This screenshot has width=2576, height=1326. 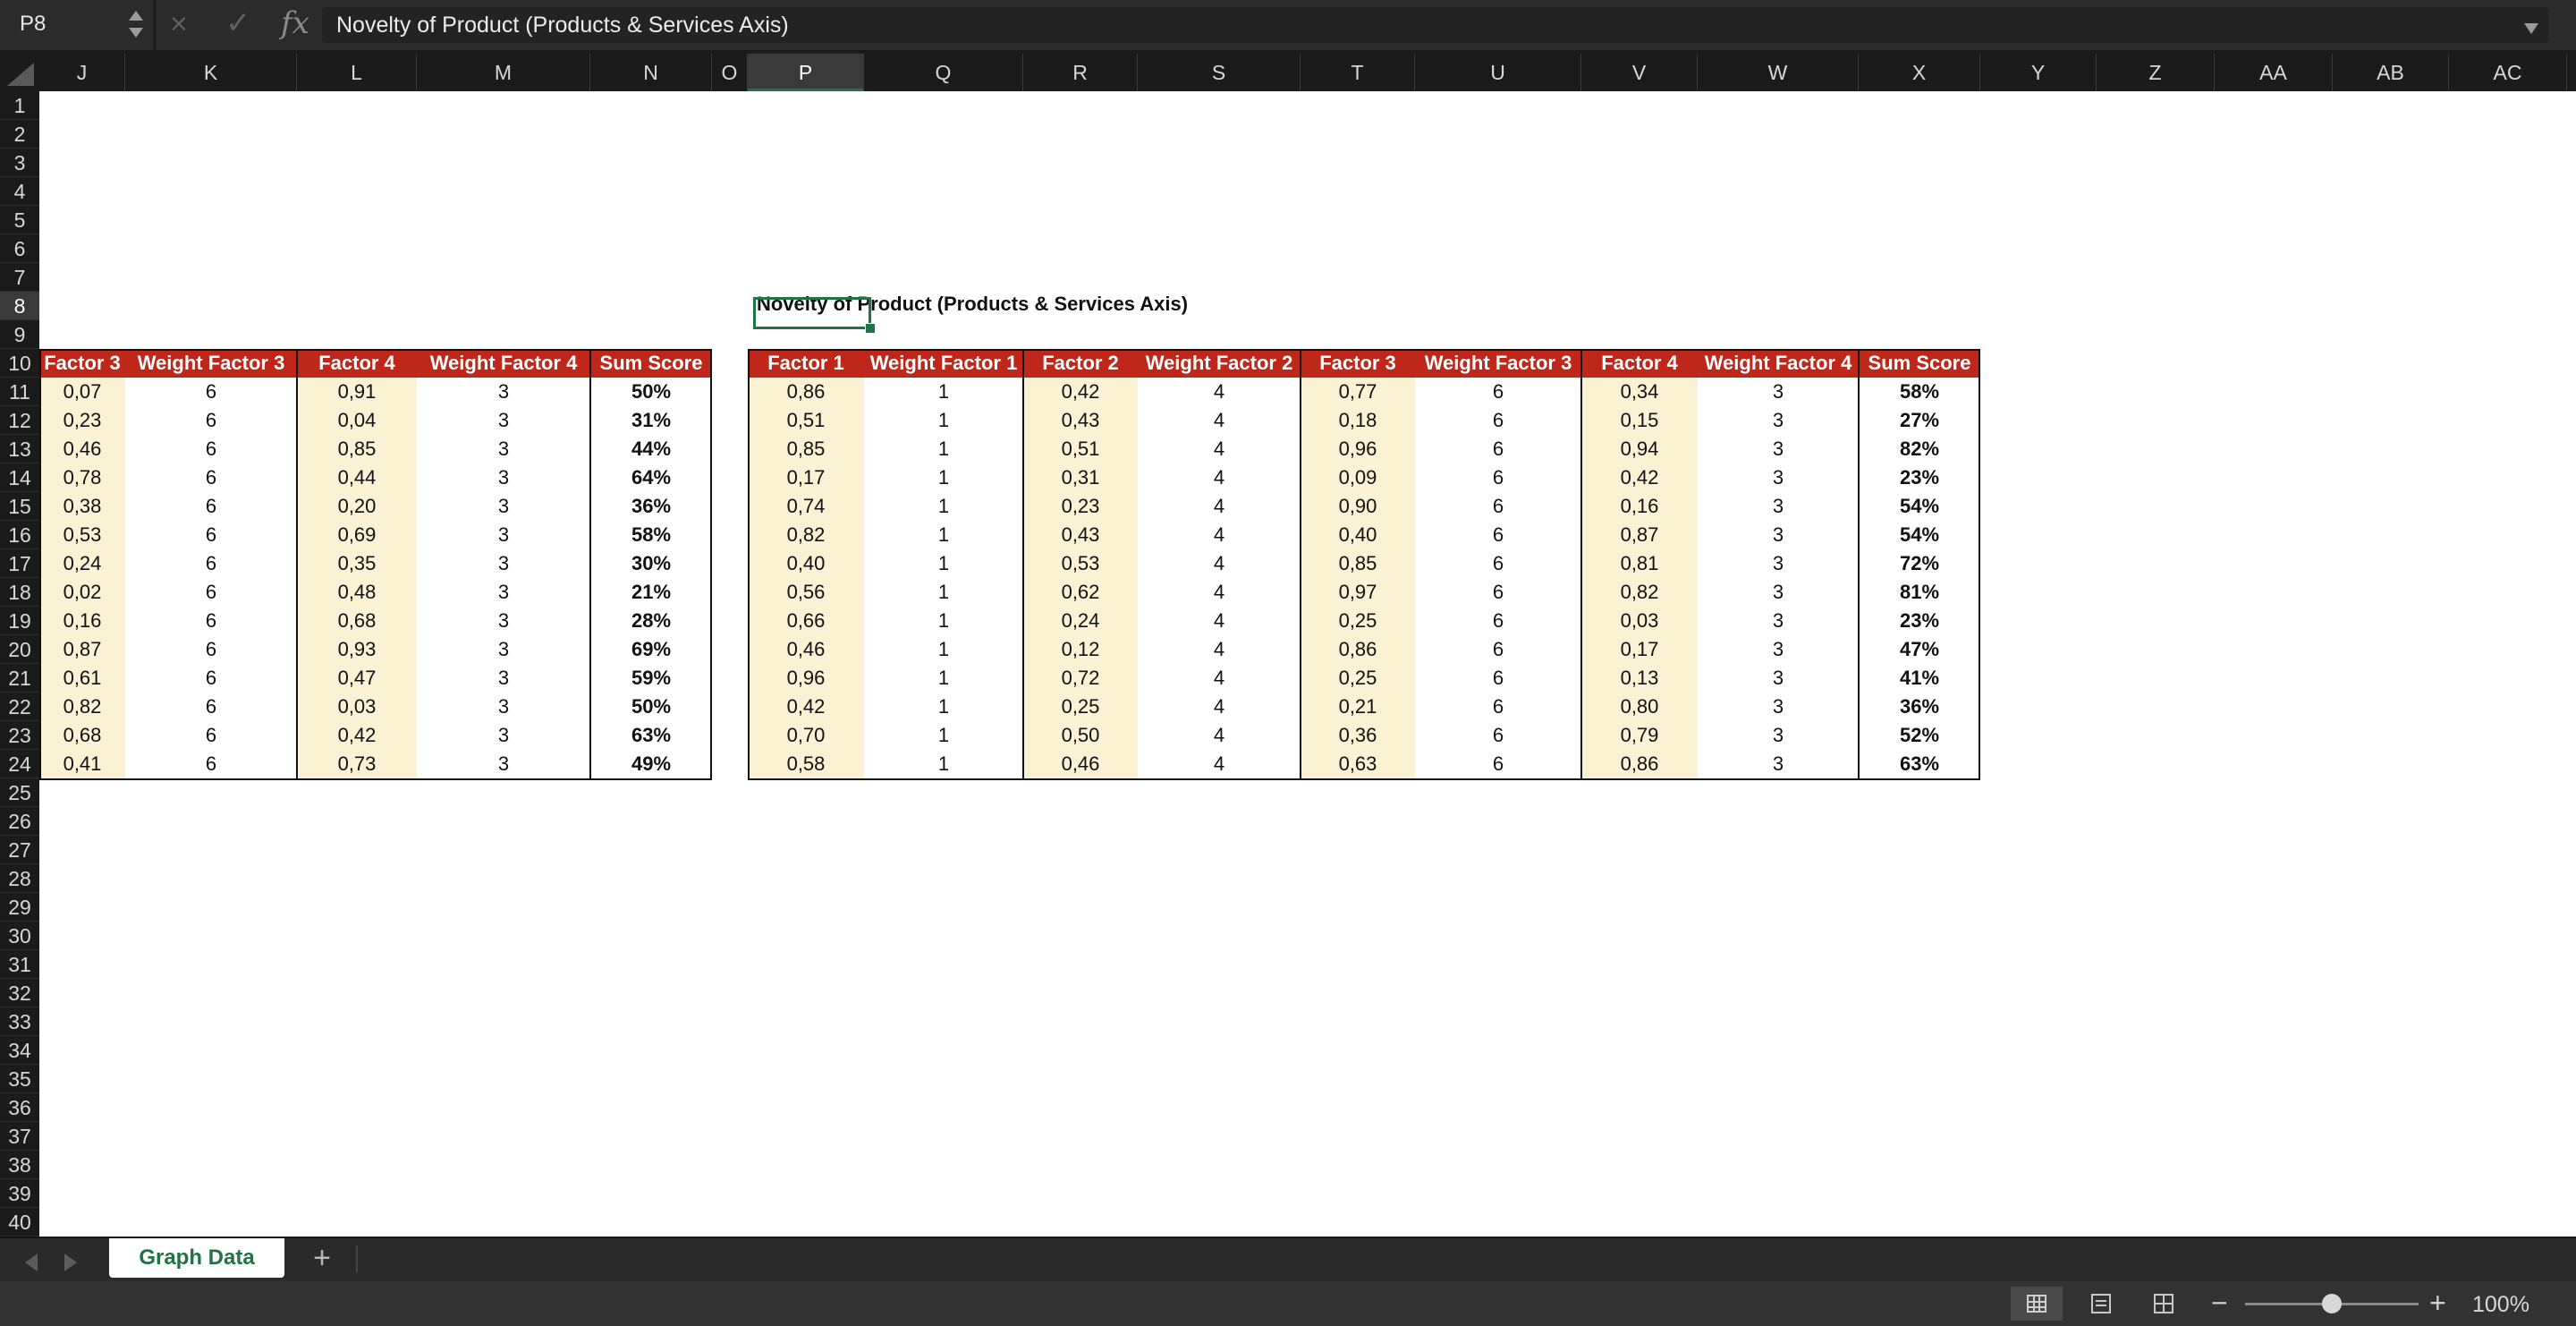 I want to click on name-box-down-icon, so click(x=136, y=33).